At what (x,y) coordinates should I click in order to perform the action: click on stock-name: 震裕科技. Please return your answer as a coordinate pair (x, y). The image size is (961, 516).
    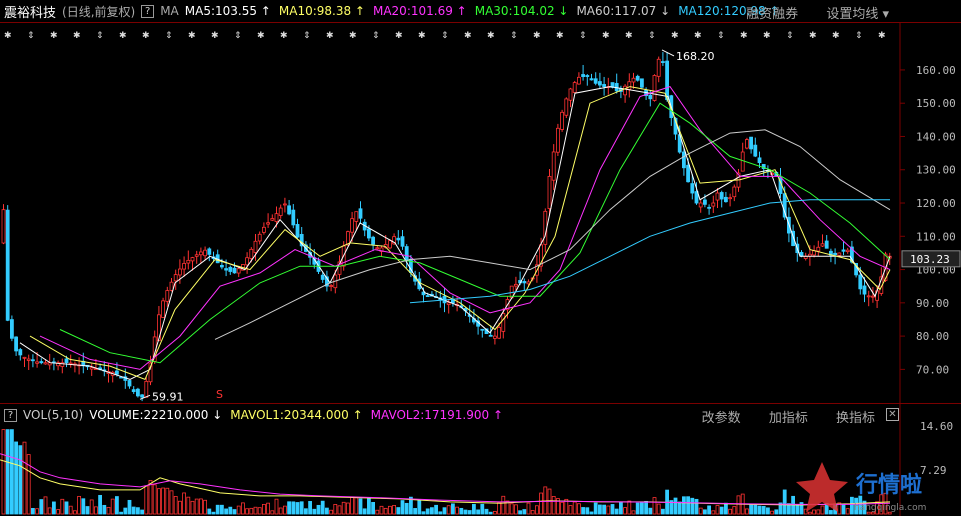
    Looking at the image, I should click on (30, 13).